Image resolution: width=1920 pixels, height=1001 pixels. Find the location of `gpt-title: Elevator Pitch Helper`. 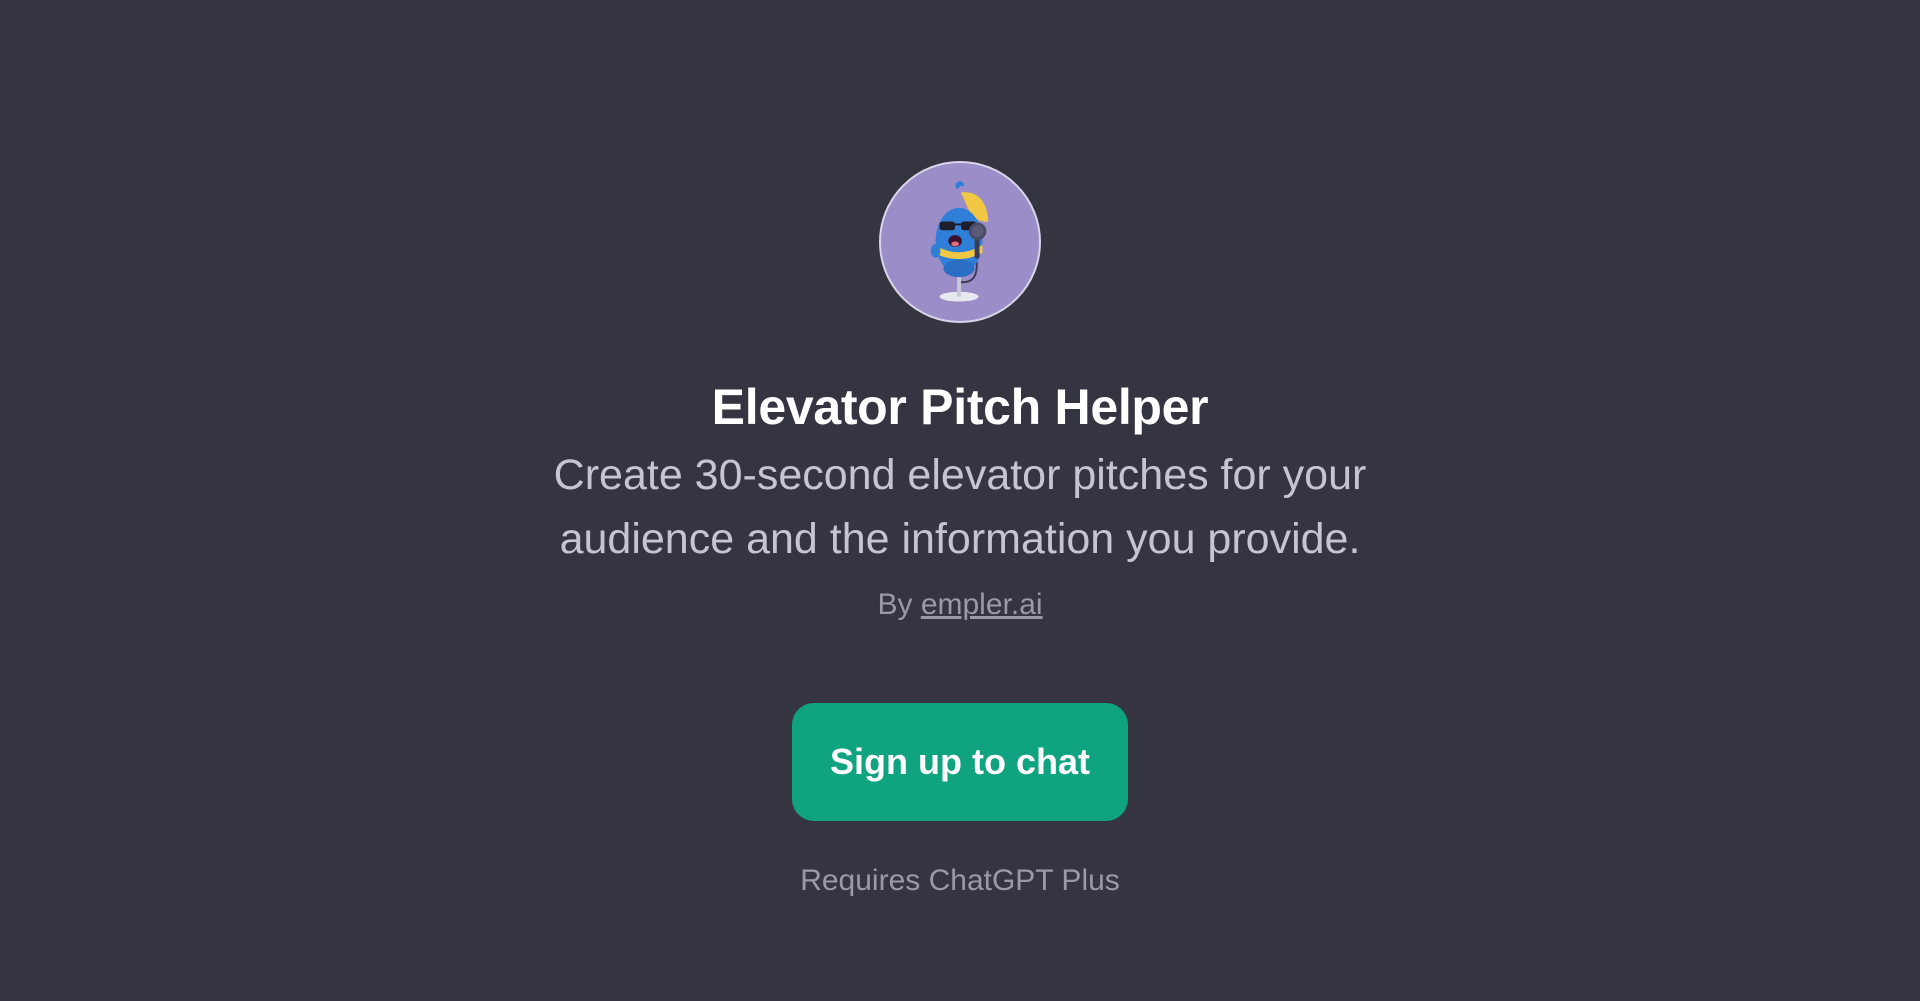

gpt-title: Elevator Pitch Helper is located at coordinates (960, 407).